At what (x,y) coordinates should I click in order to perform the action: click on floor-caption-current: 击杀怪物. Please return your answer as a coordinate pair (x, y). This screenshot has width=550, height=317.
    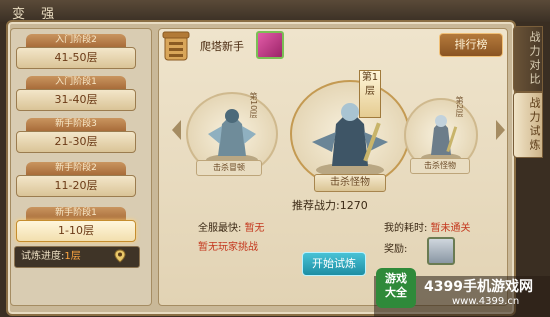
    Looking at the image, I should click on (350, 183).